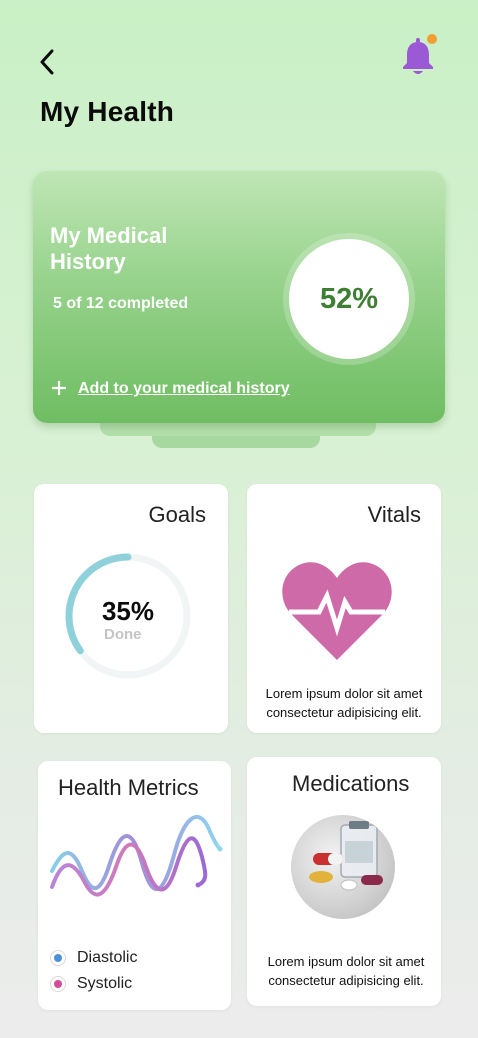 The image size is (478, 1038). I want to click on medical-history-progress: 5 of 12 completed, so click(121, 303).